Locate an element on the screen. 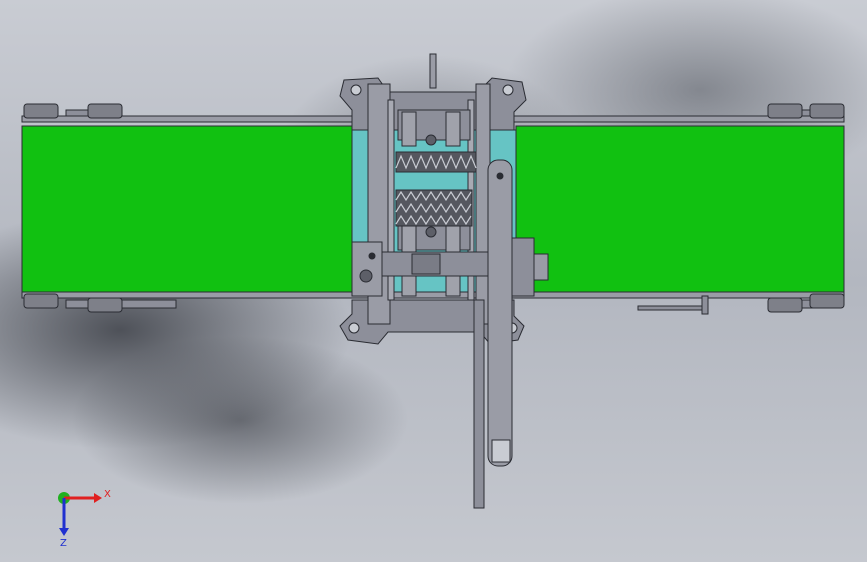 Image resolution: width=867 pixels, height=562 pixels. triad-x-label: X is located at coordinates (107, 494).